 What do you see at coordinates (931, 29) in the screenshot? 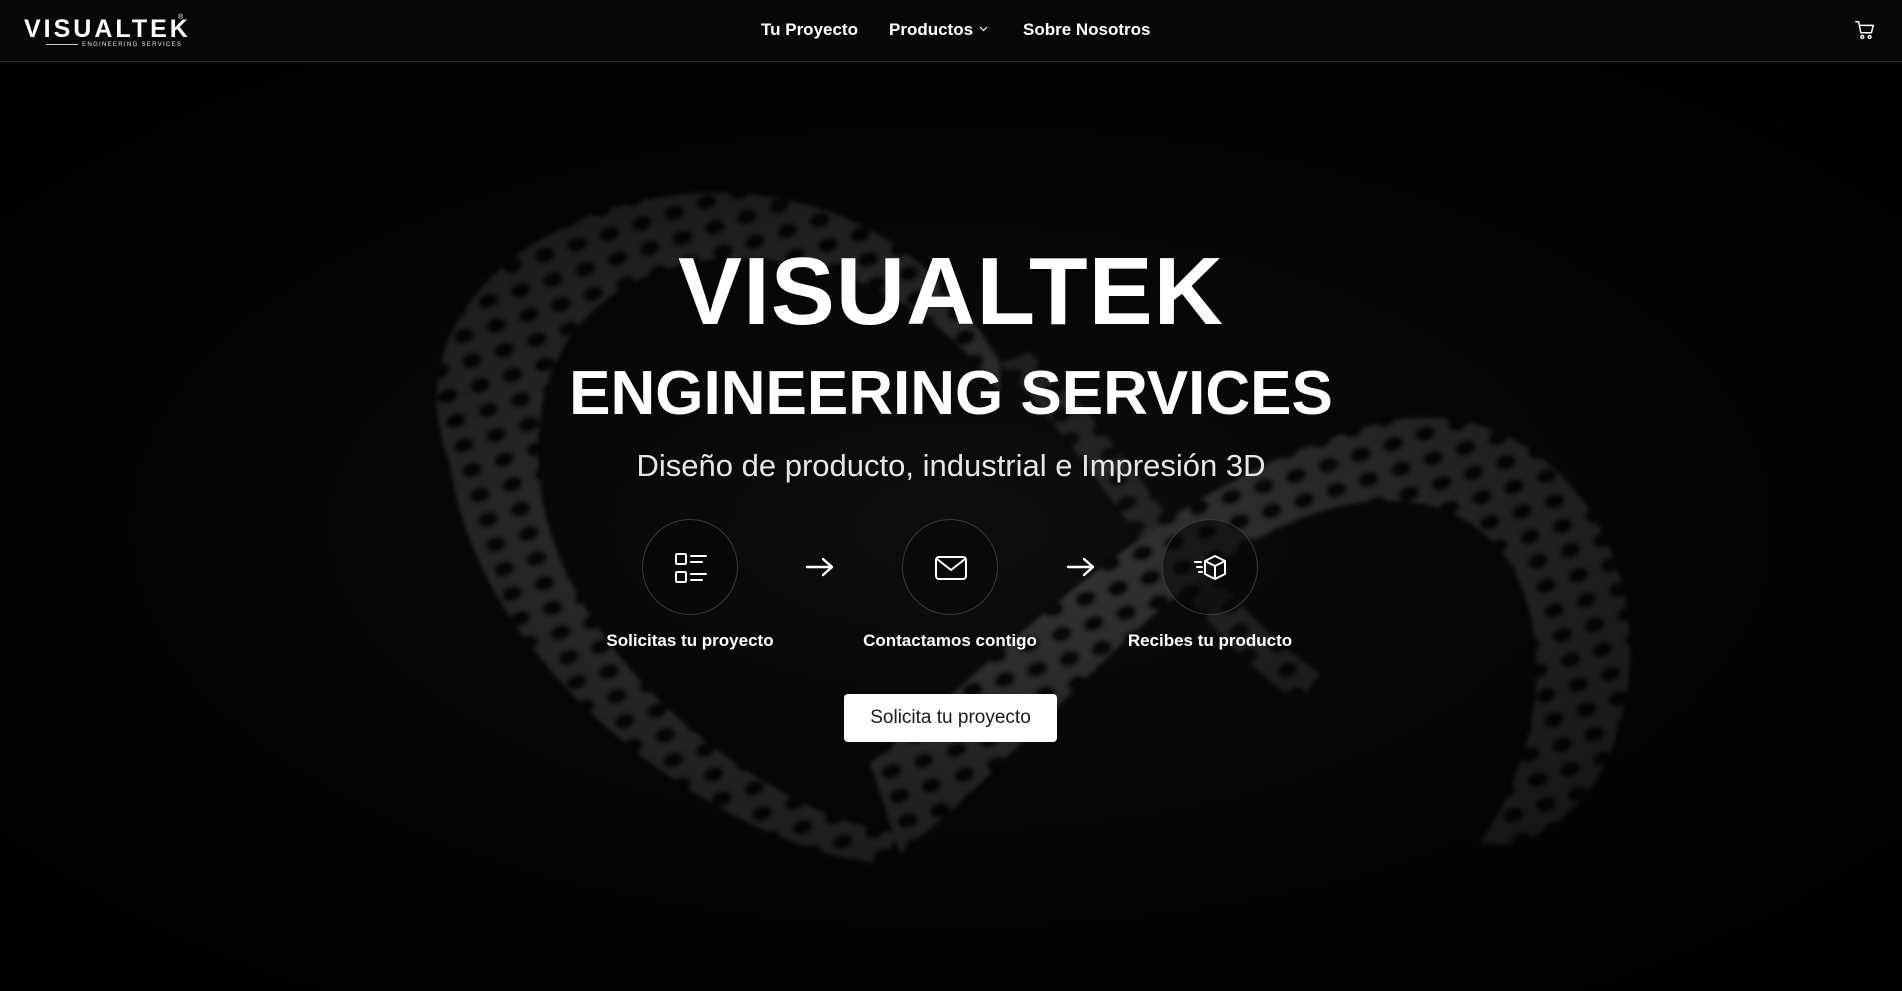
I see `nav-productos-label: Productos` at bounding box center [931, 29].